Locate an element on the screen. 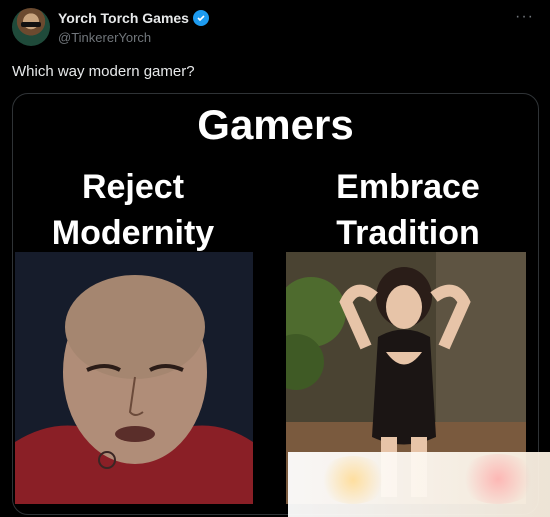 The image size is (550, 517). avatar is located at coordinates (31, 27).